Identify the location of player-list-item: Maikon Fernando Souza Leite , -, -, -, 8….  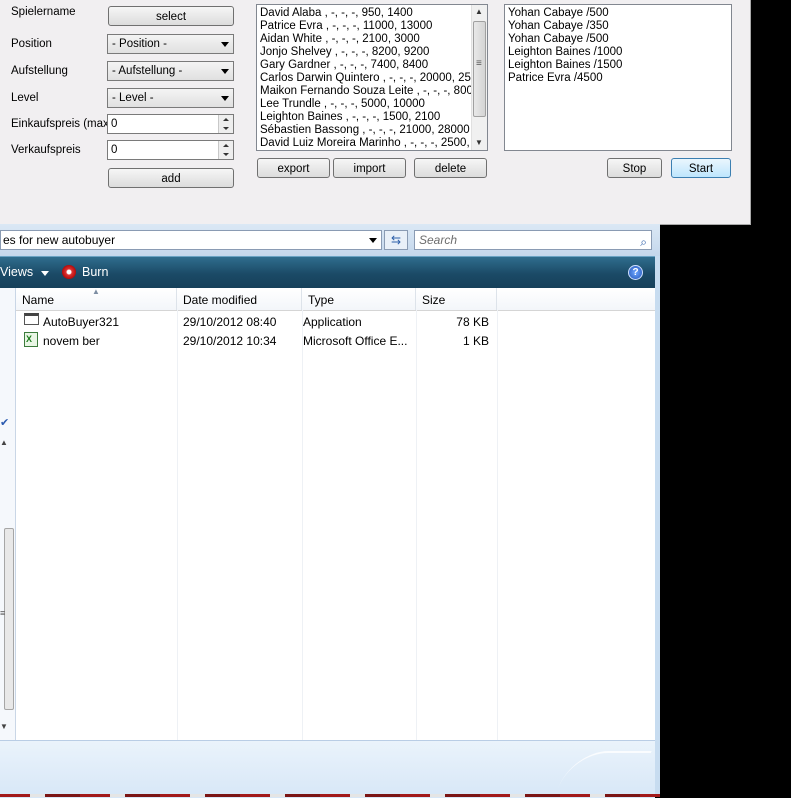
(372, 91).